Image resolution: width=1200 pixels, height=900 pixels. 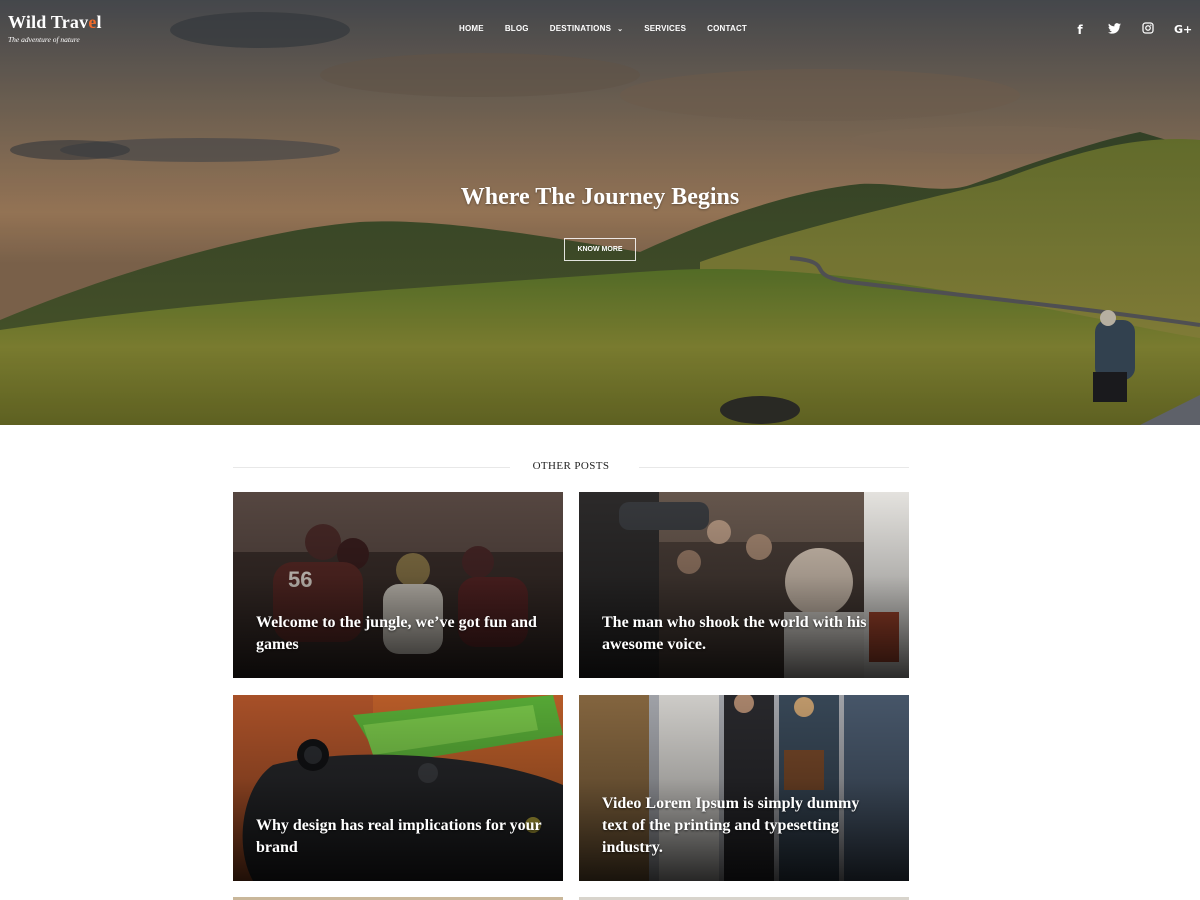 I want to click on site-logo: Wild Travel The adventure of nature, so click(x=55, y=28).